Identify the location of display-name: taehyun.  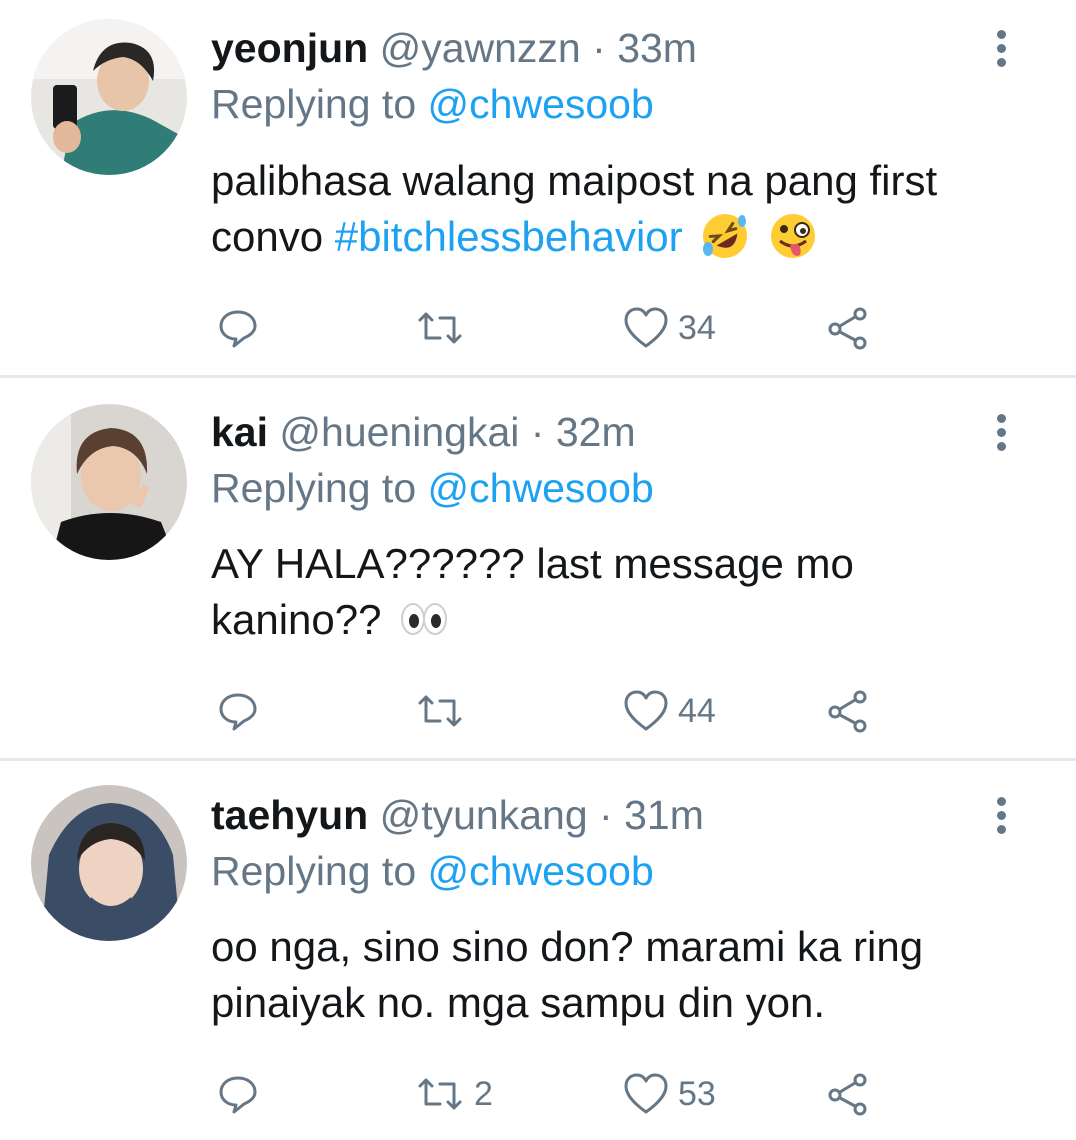
(289, 815).